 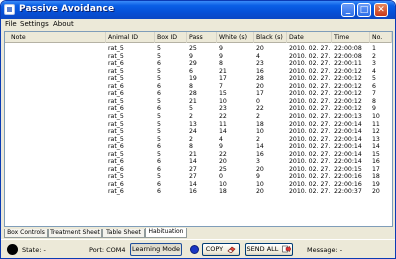 I want to click on copy-label: COPY, so click(x=214, y=249).